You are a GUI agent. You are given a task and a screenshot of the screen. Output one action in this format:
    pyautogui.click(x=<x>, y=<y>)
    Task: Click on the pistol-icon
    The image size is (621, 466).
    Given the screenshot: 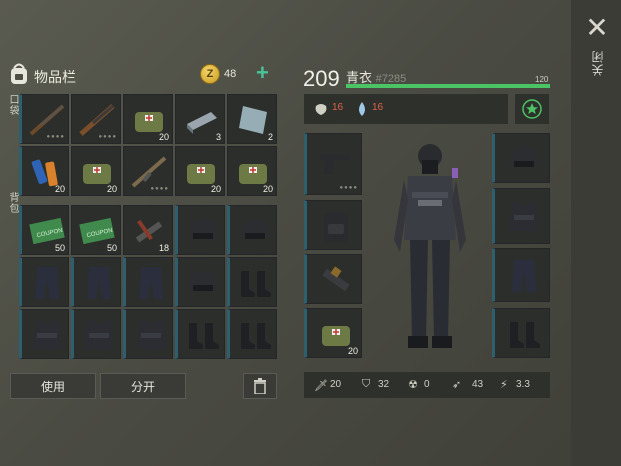 What is the action you would take?
    pyautogui.click(x=335, y=164)
    